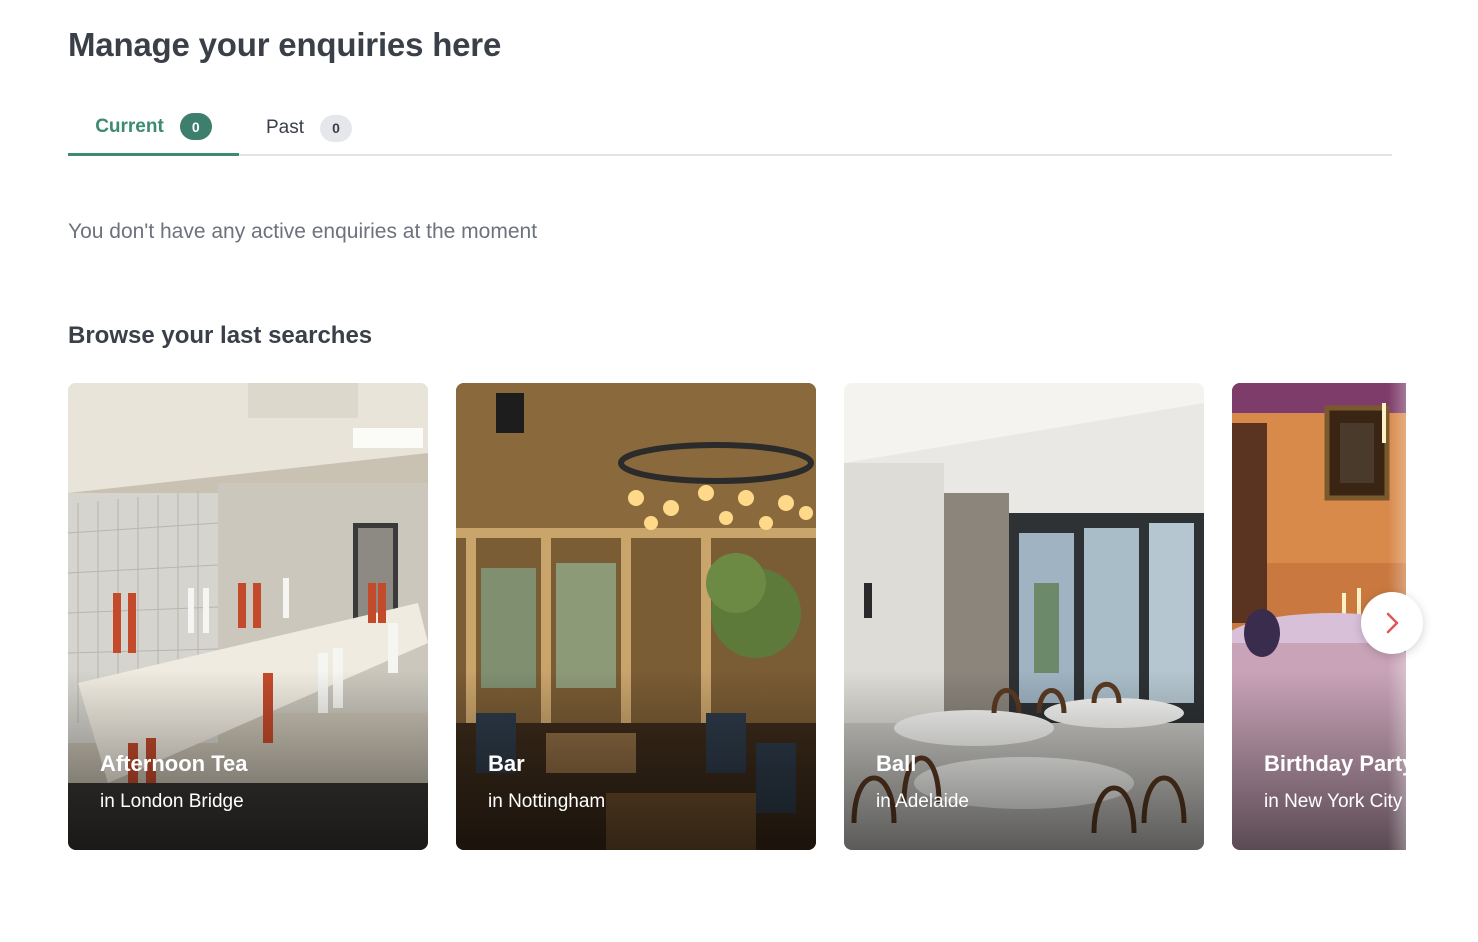 This screenshot has width=1478, height=942. Describe the element at coordinates (1333, 801) in the screenshot. I see `card-location: in New York City` at that location.